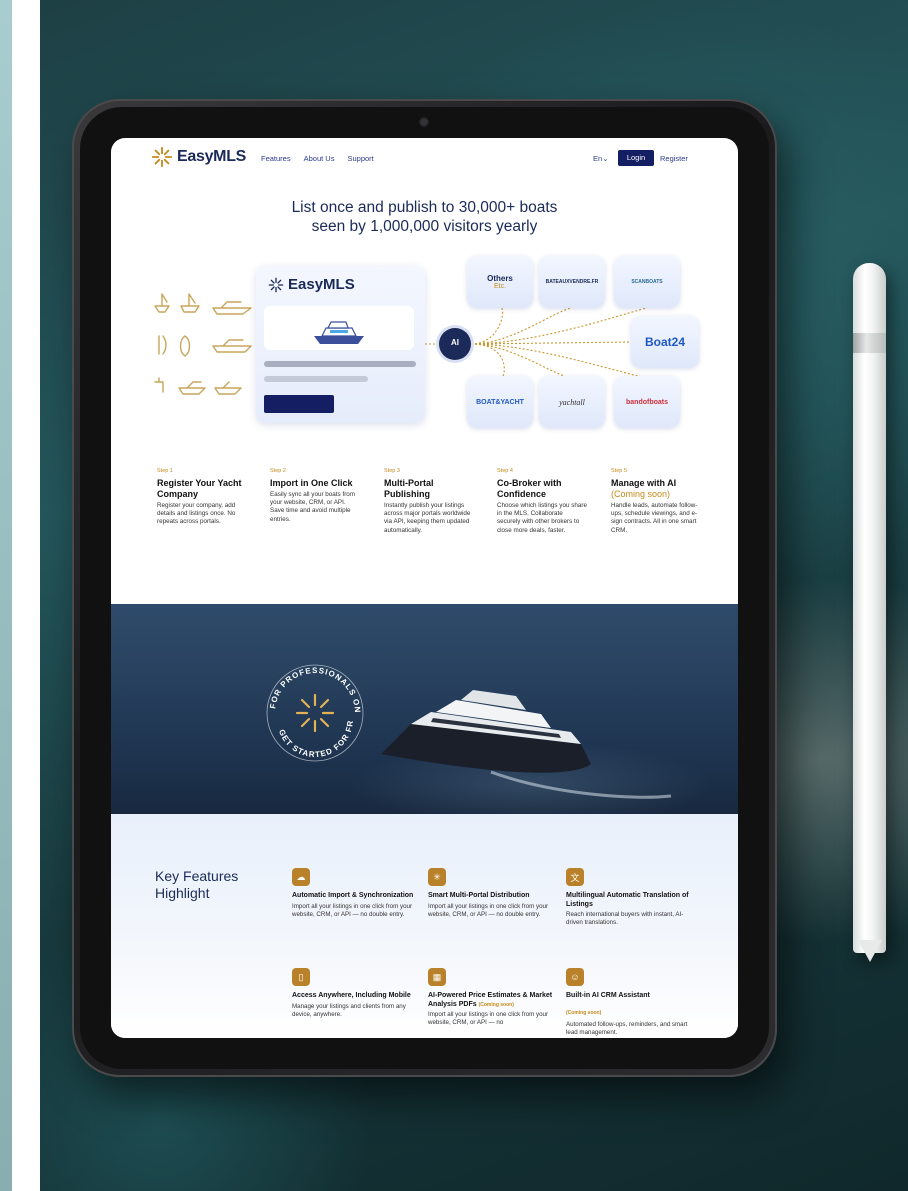 The width and height of the screenshot is (908, 1191). What do you see at coordinates (353, 895) in the screenshot?
I see `feature-title: Automatic Import & Synchronization` at bounding box center [353, 895].